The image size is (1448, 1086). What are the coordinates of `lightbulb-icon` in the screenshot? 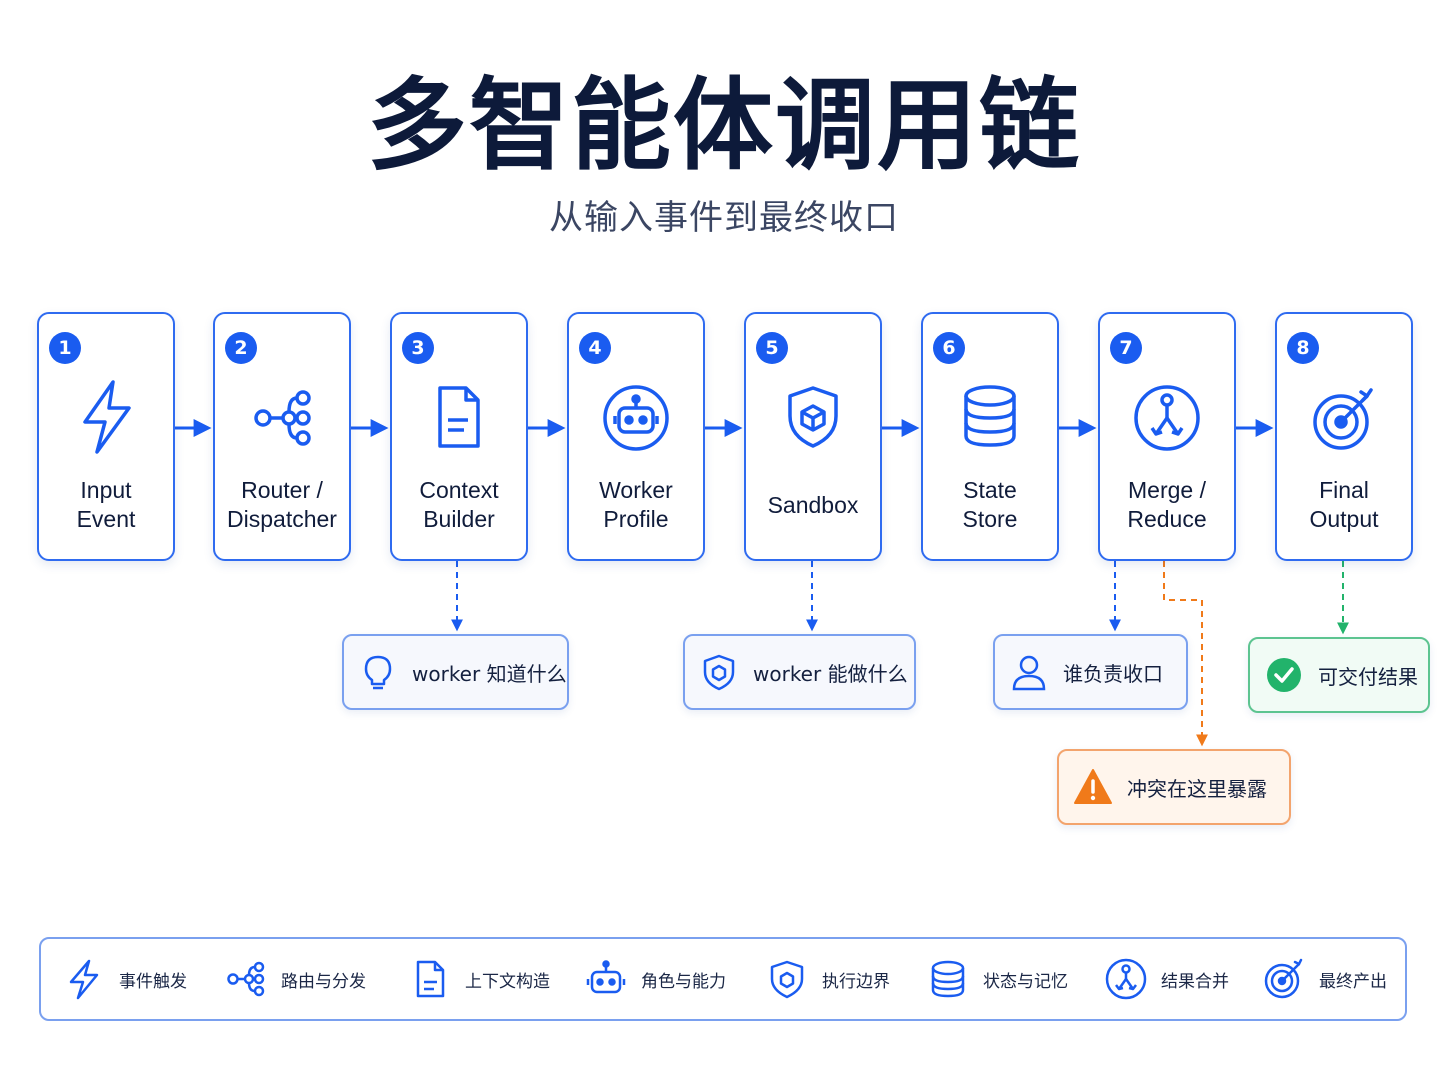 It's located at (378, 672).